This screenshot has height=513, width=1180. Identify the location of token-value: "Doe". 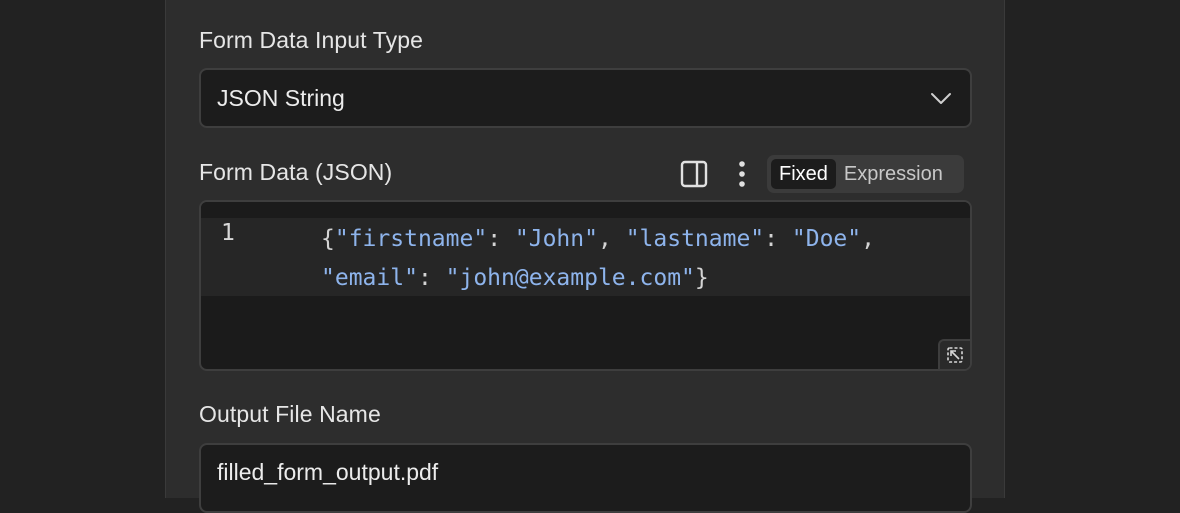
(826, 239).